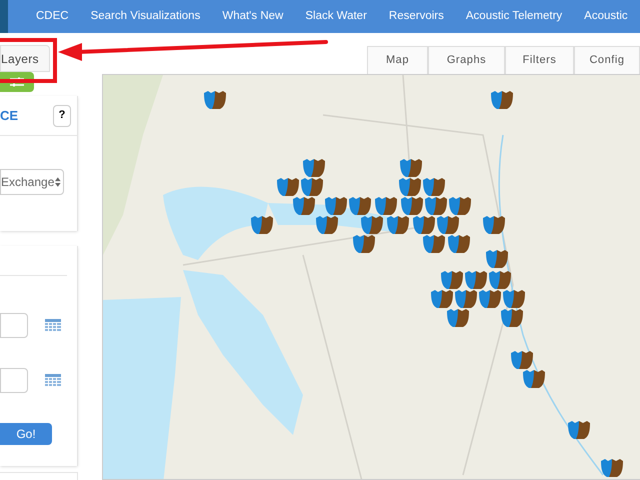 Image resolution: width=640 pixels, height=480 pixels. Describe the element at coordinates (514, 17) in the screenshot. I see `nav-link: Acoustic Telemetry` at that location.